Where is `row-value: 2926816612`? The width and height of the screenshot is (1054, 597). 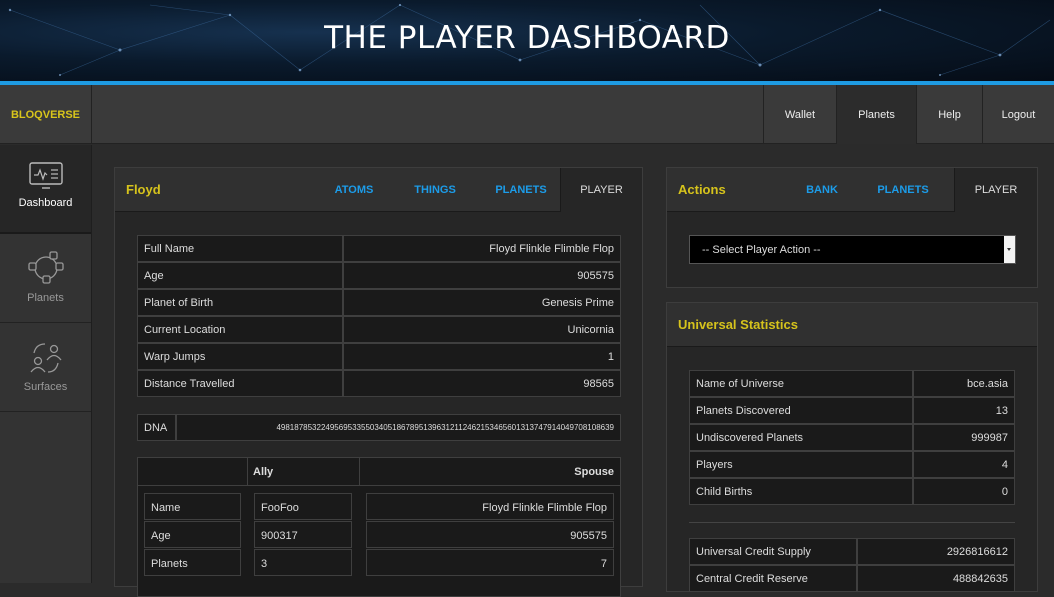
row-value: 2926816612 is located at coordinates (936, 551).